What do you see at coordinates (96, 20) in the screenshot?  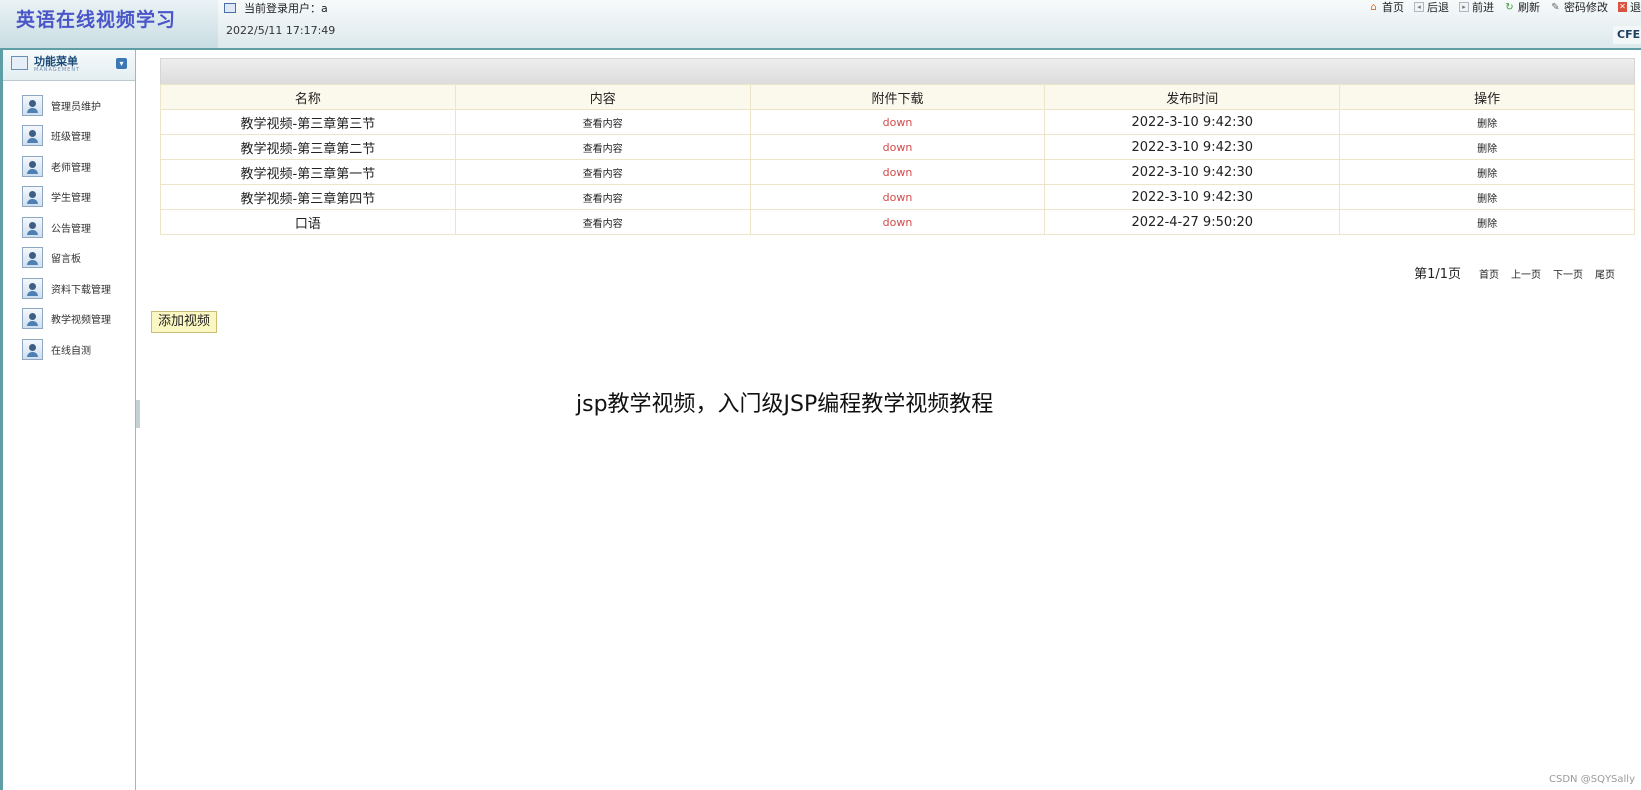 I see `app-title: 英语在线视频学习` at bounding box center [96, 20].